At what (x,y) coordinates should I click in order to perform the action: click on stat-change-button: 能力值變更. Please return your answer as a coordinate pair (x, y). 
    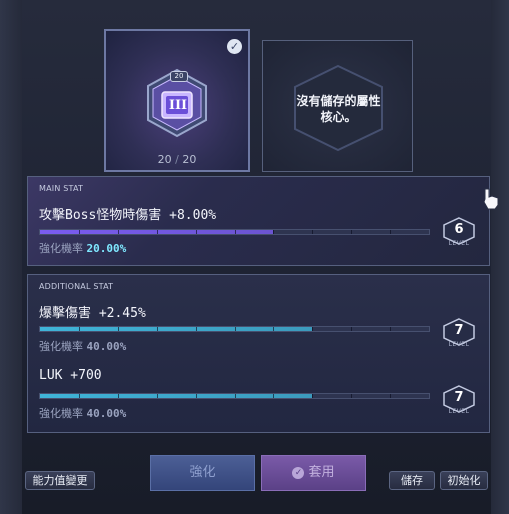
    Looking at the image, I should click on (60, 480).